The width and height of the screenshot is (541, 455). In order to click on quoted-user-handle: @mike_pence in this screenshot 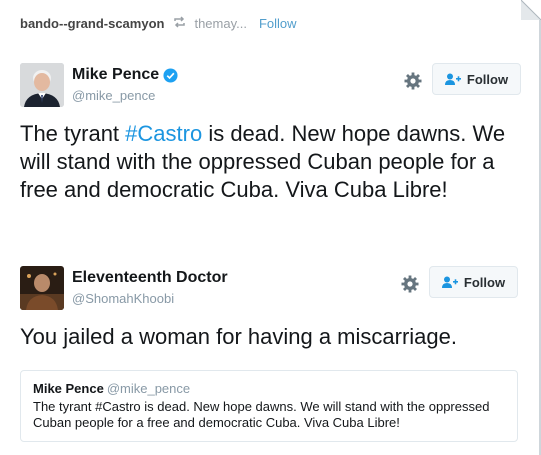, I will do `click(148, 388)`.